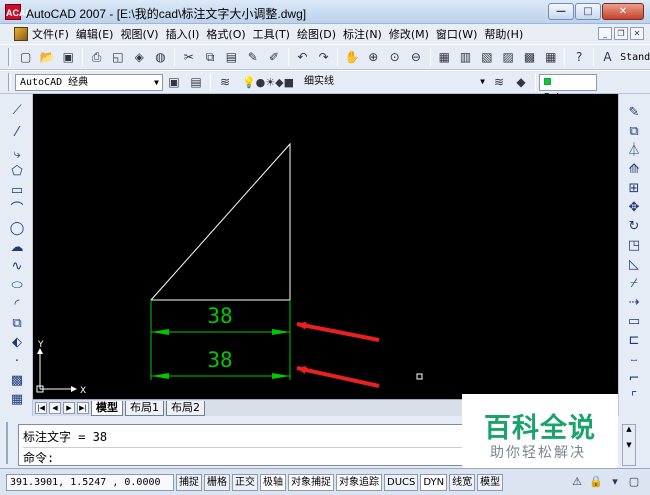 The width and height of the screenshot is (650, 495). What do you see at coordinates (634, 482) in the screenshot?
I see `clean-screen-icon: ▢` at bounding box center [634, 482].